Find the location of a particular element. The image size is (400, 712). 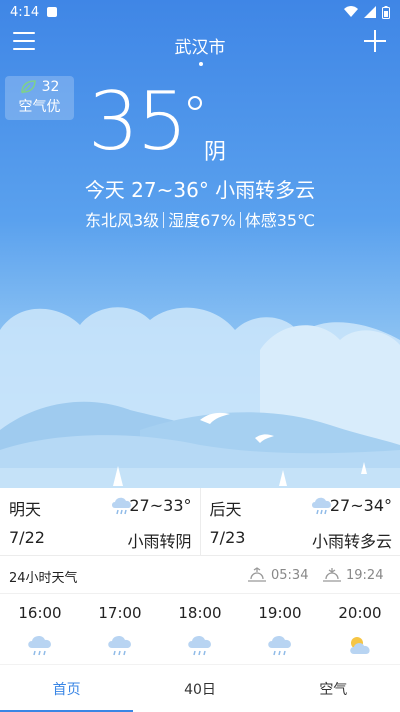

day-date: 7/23 is located at coordinates (227, 537).